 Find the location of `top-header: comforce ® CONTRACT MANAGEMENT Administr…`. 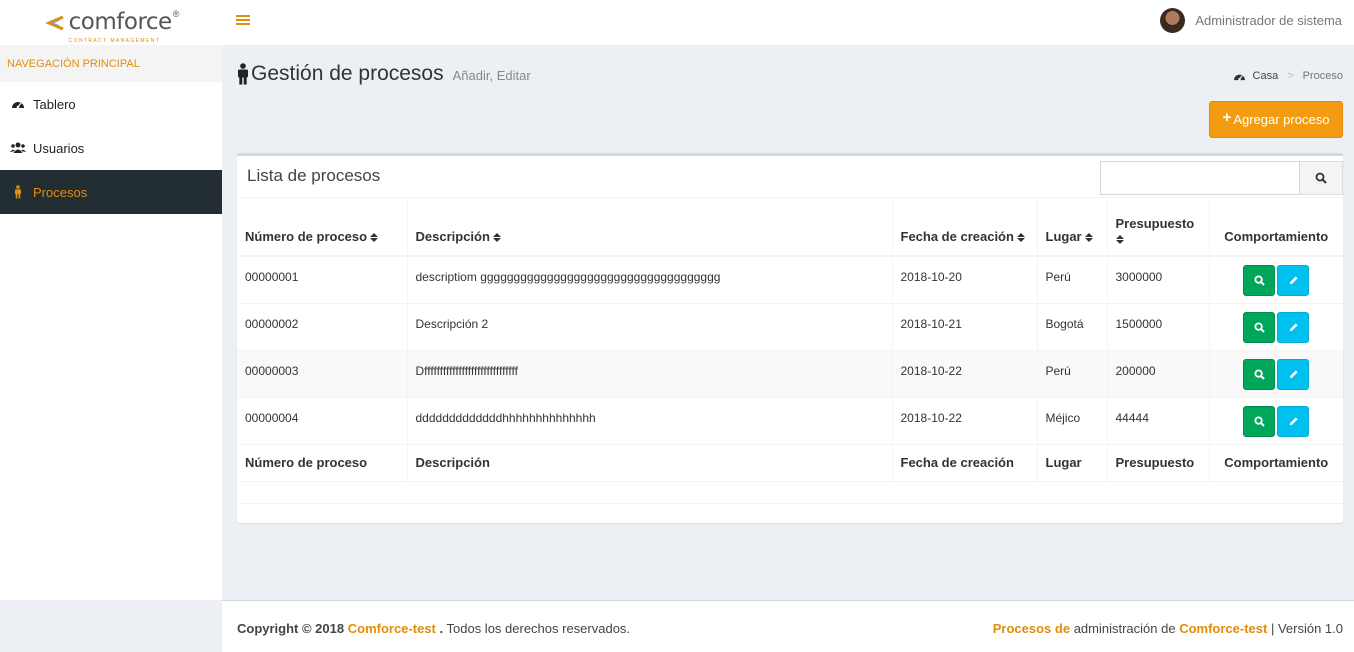

top-header: comforce ® CONTRACT MANAGEMENT Administr… is located at coordinates (677, 22).